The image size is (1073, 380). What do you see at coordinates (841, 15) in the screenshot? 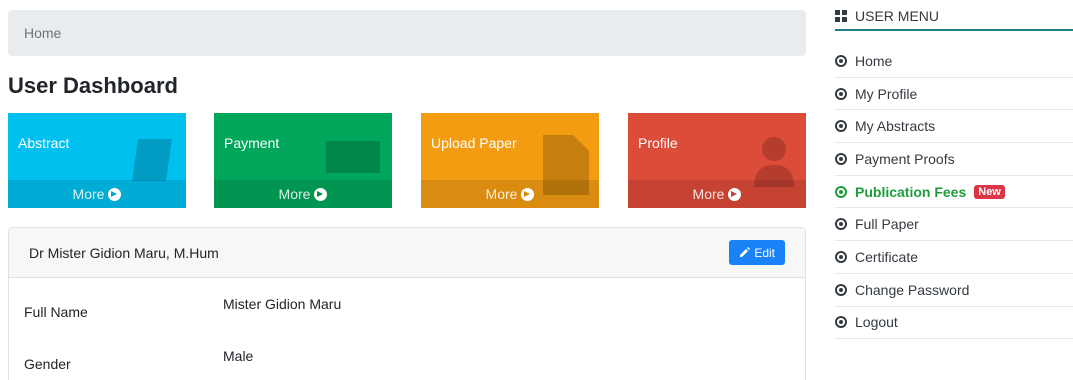
I see `th-large-icon` at bounding box center [841, 15].